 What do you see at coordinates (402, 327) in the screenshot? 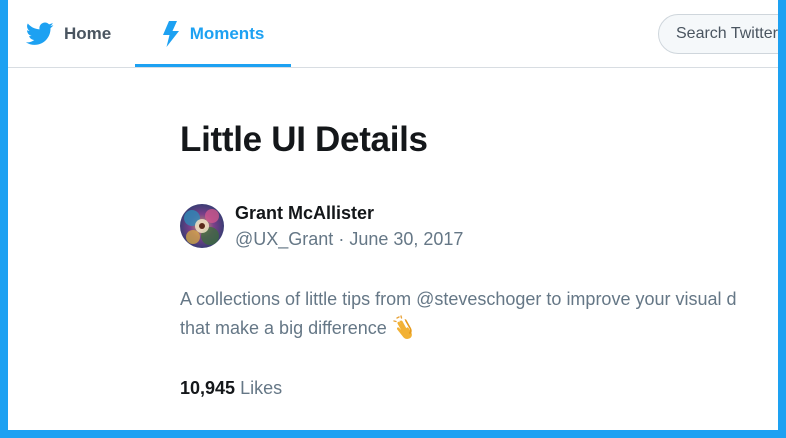
I see `clapping-hands-icon` at bounding box center [402, 327].